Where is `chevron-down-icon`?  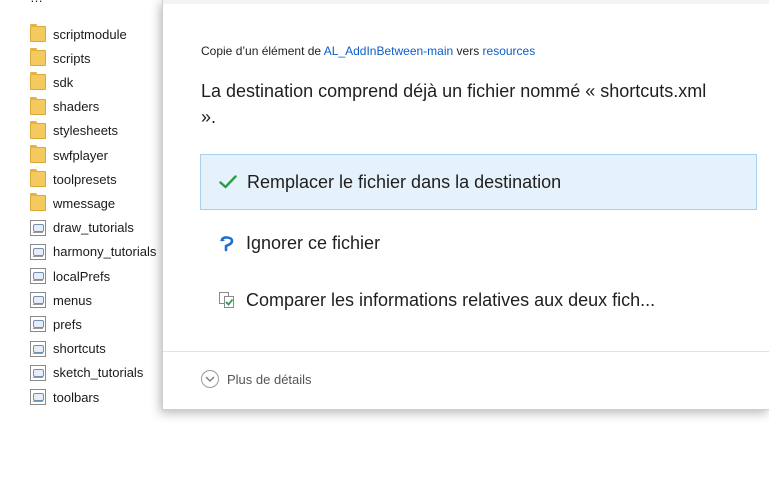
chevron-down-icon is located at coordinates (210, 379).